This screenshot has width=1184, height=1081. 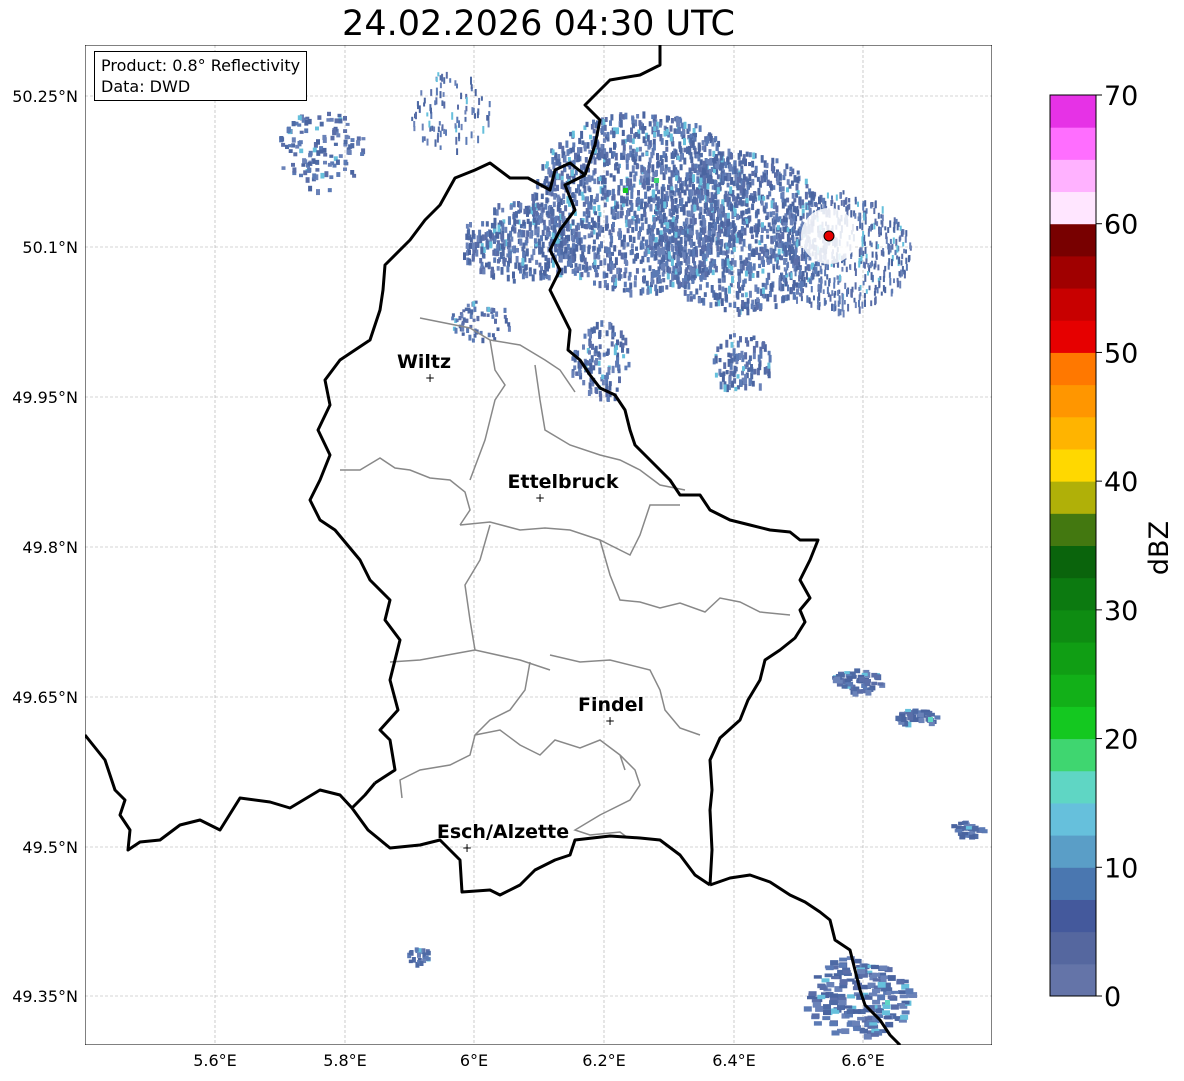 I want to click on city-label: Ettelbruck, so click(x=563, y=482).